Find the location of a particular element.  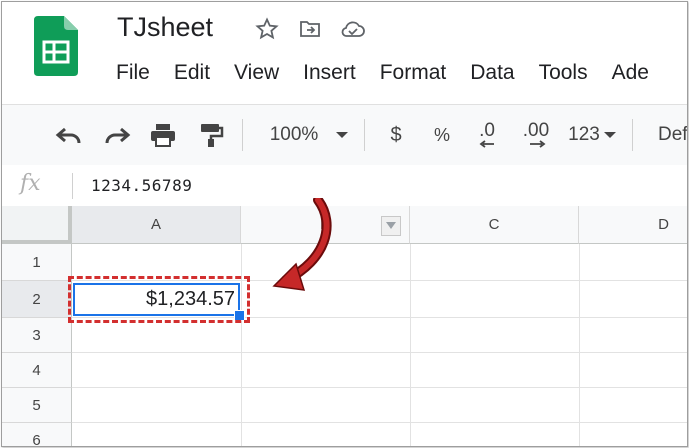

arrow-right-icon is located at coordinates (538, 144).